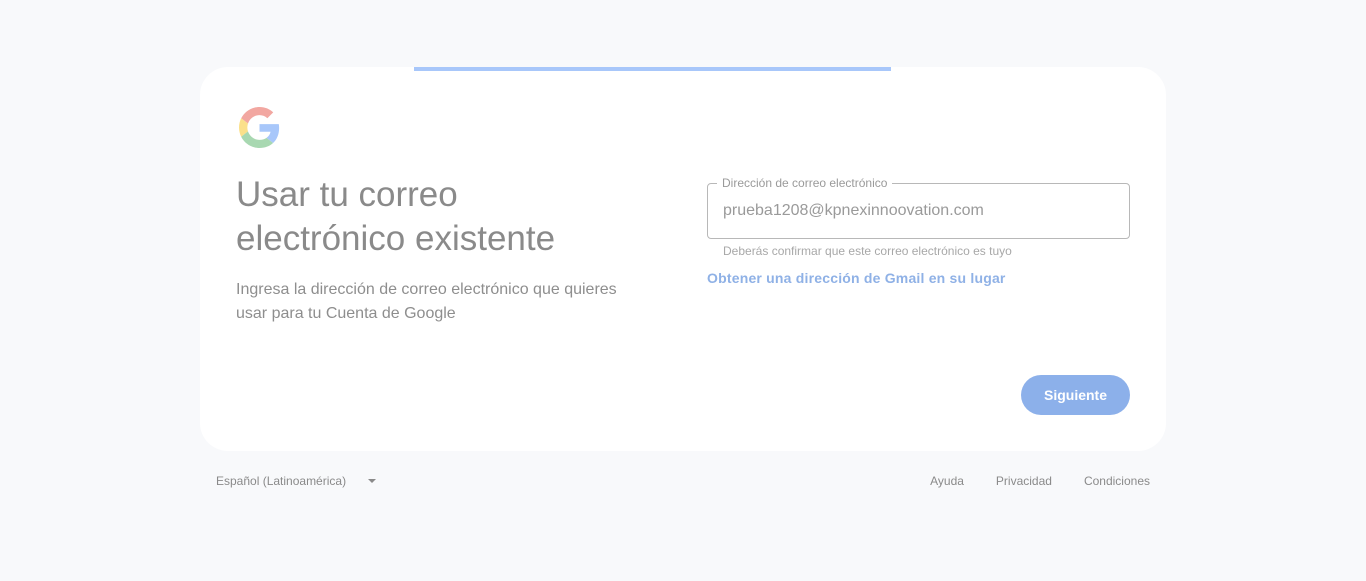 This screenshot has width=1366, height=581. What do you see at coordinates (947, 481) in the screenshot?
I see `help-link: Ayuda` at bounding box center [947, 481].